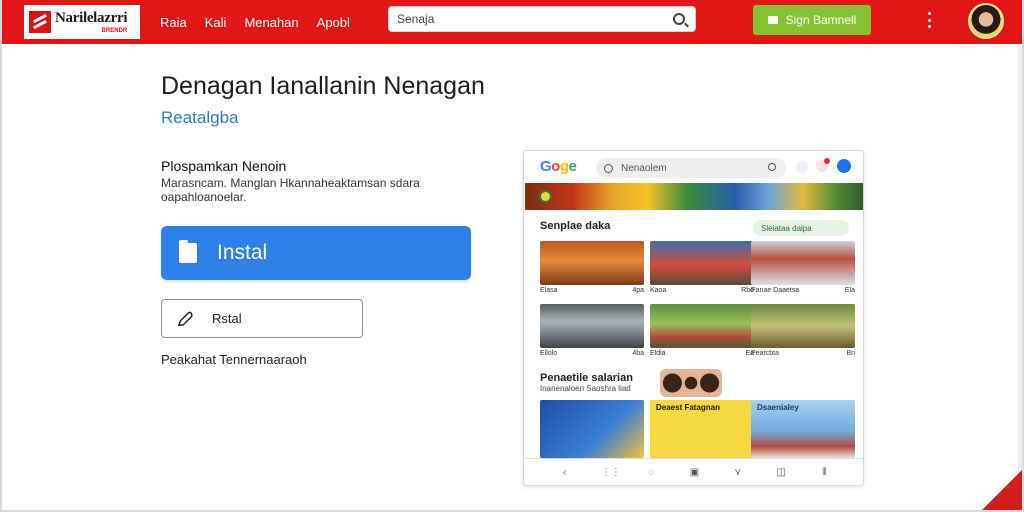  What do you see at coordinates (930, 20) in the screenshot?
I see `more-menu-icon` at bounding box center [930, 20].